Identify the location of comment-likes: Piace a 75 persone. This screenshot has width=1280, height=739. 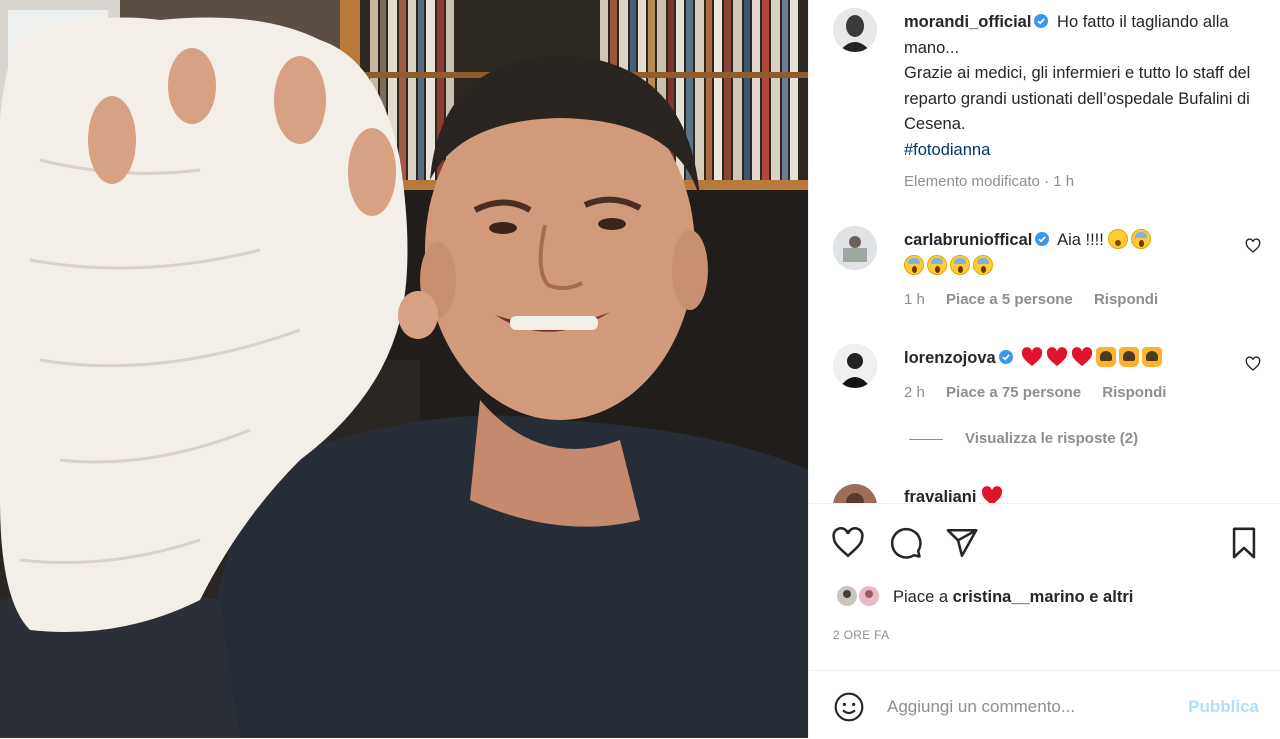
(1013, 392).